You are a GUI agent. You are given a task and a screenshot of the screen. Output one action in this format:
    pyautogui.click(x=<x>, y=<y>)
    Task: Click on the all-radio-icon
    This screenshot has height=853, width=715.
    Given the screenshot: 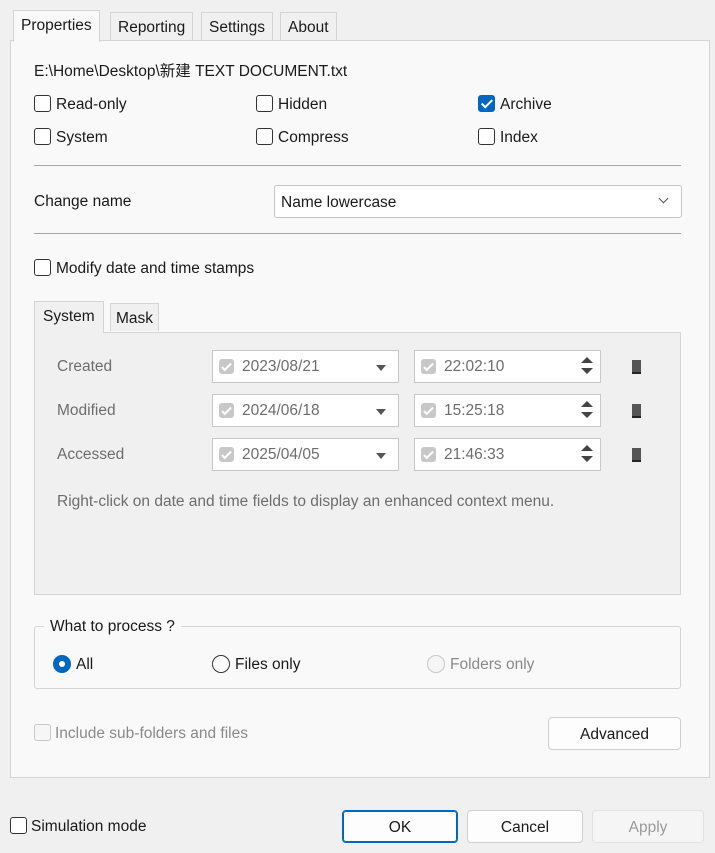 What is the action you would take?
    pyautogui.click(x=62, y=664)
    